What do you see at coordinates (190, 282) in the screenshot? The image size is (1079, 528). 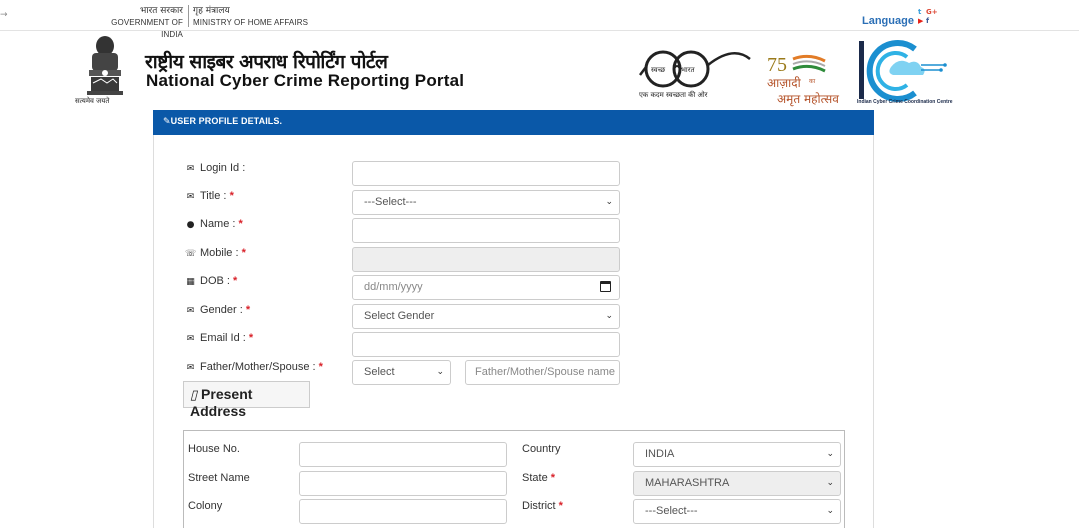 I see `calendar-icon: ▦` at bounding box center [190, 282].